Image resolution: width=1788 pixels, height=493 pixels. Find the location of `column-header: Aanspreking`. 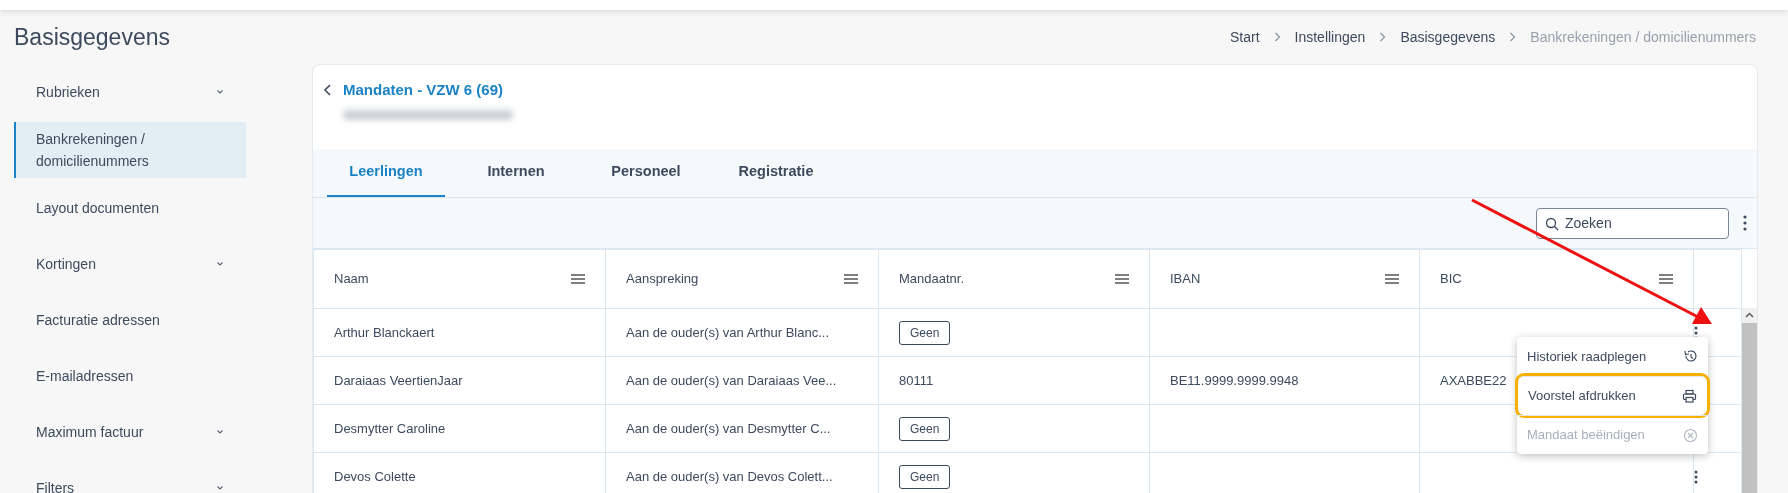

column-header: Aanspreking is located at coordinates (662, 279).